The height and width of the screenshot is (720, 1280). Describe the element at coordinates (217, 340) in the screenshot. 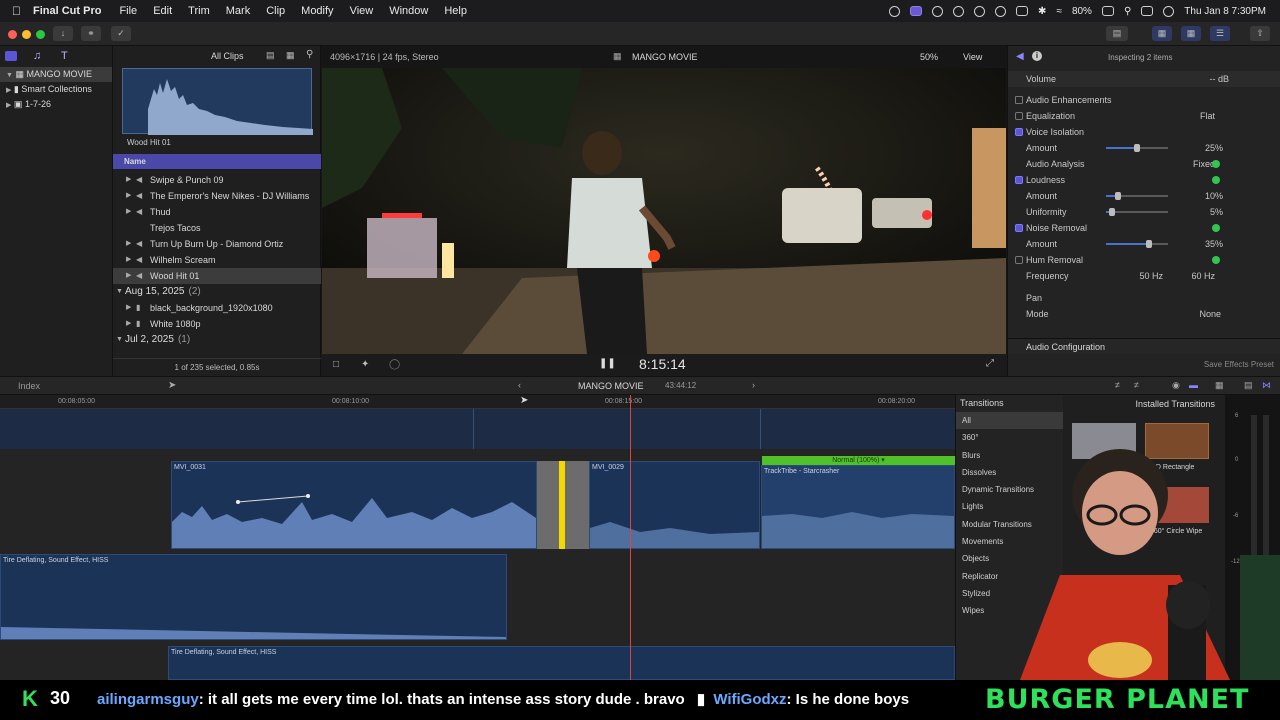

I see `date-group-header: ▼ Jul 2, 2025 (1)` at that location.